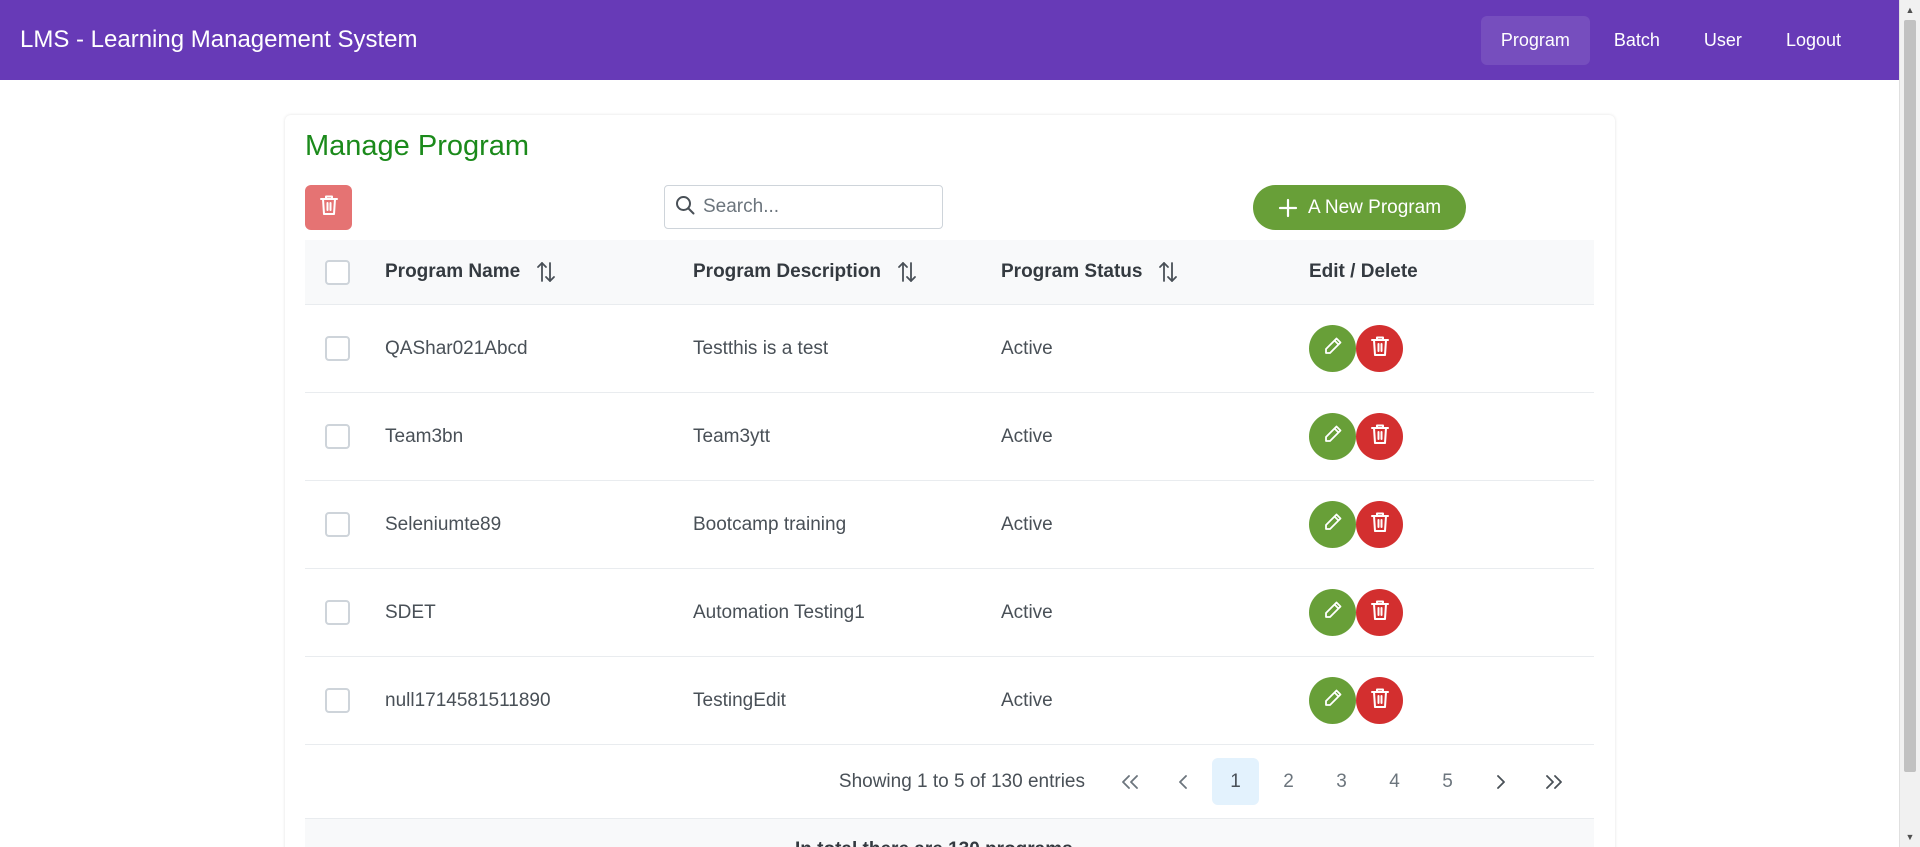 The width and height of the screenshot is (1920, 847). I want to click on plus-icon, so click(1288, 208).